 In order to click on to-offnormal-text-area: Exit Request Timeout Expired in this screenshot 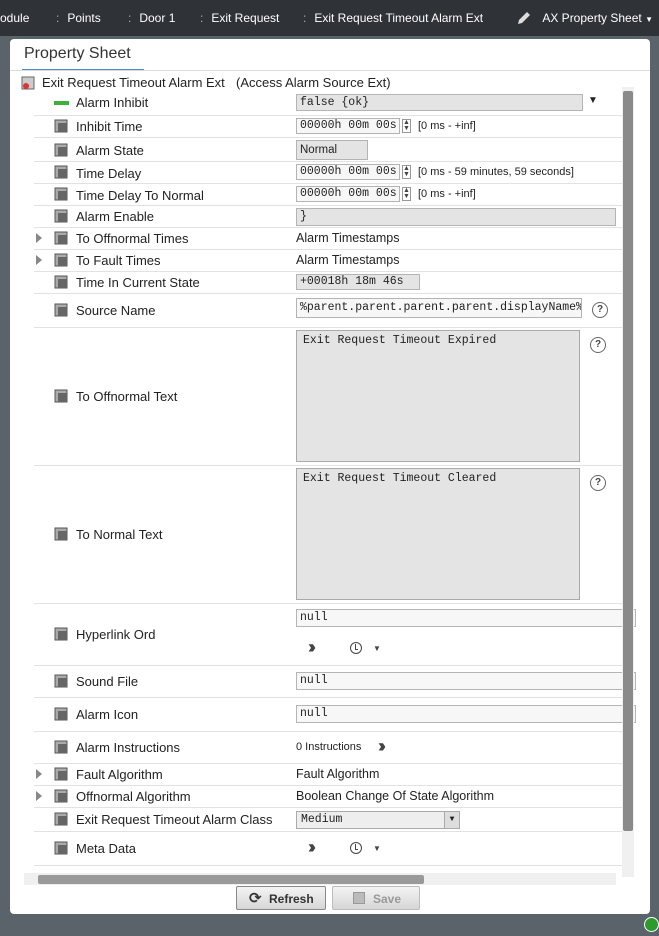, I will do `click(438, 396)`.